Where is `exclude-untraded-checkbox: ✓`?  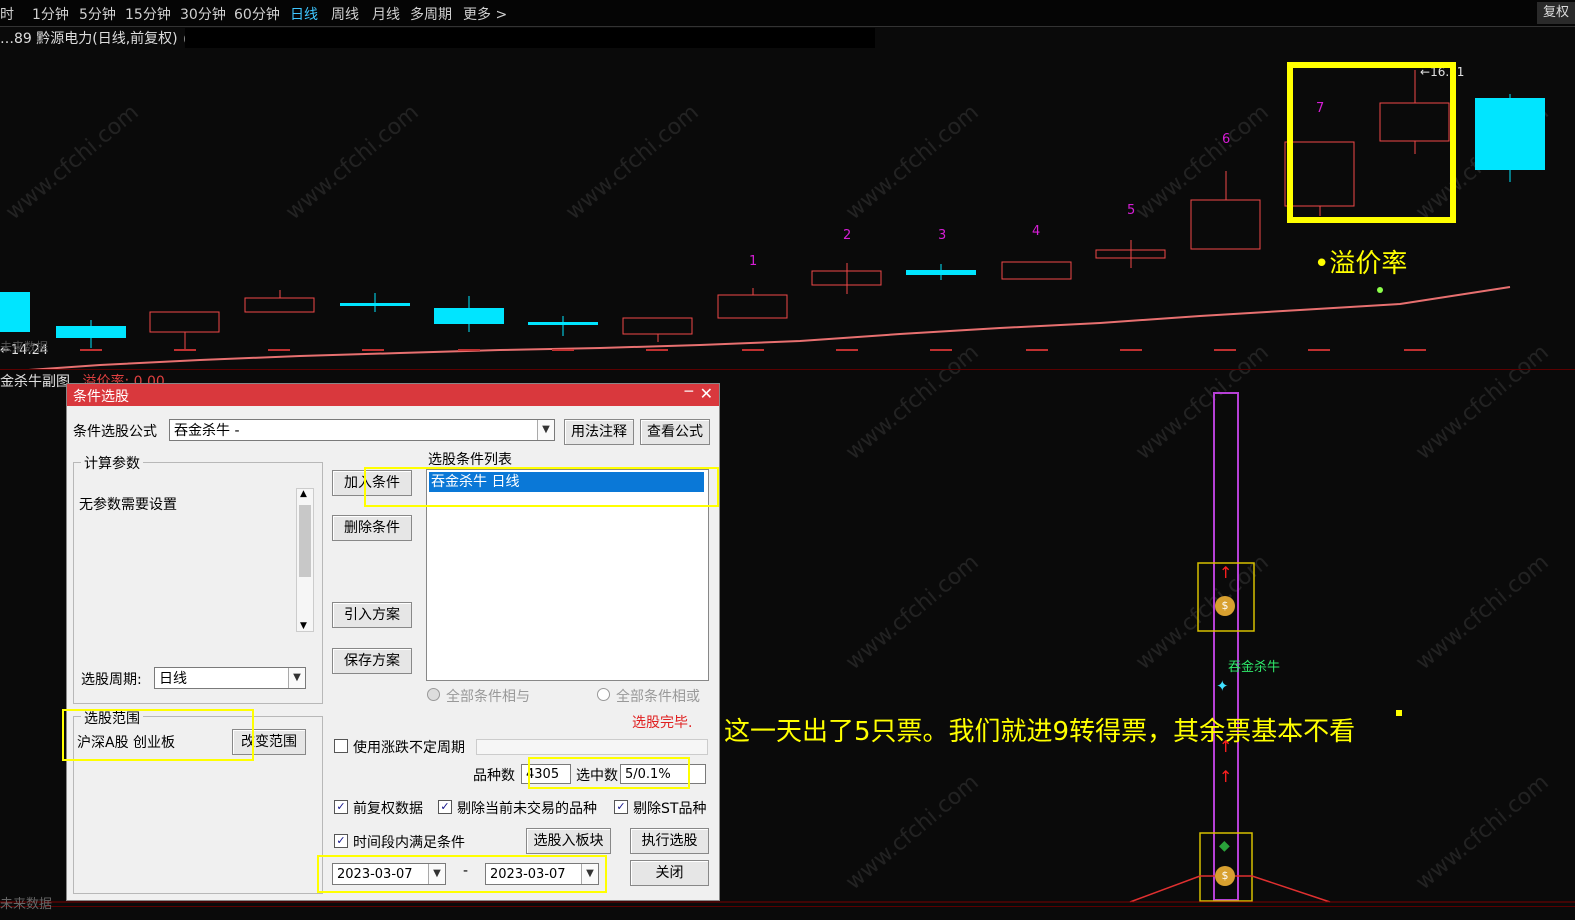
exclude-untraded-checkbox: ✓ is located at coordinates (445, 807).